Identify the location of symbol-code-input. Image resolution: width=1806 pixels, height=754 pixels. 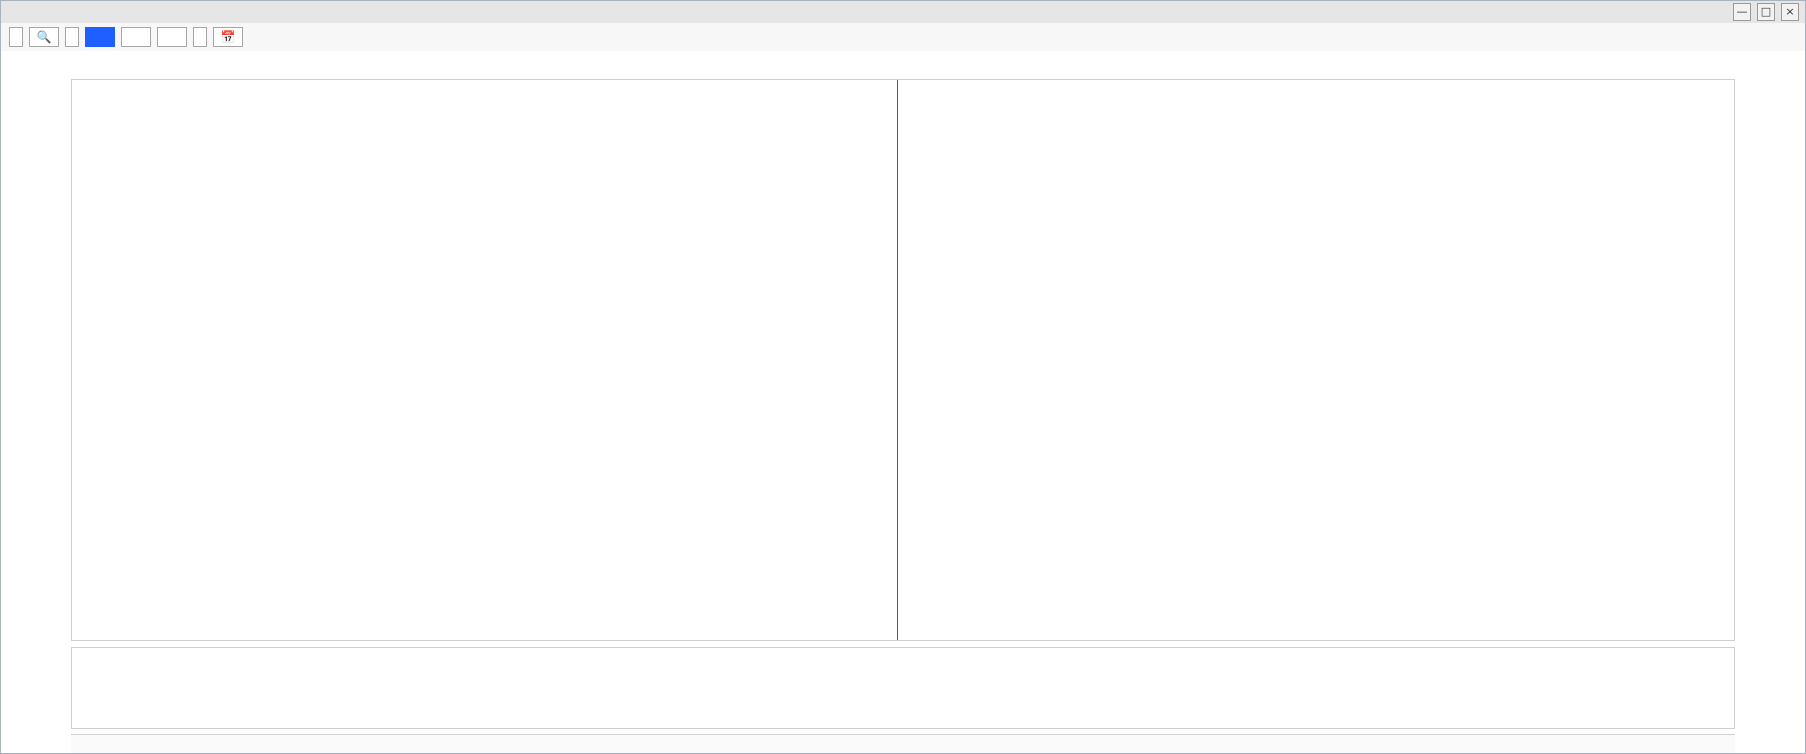
(16, 37).